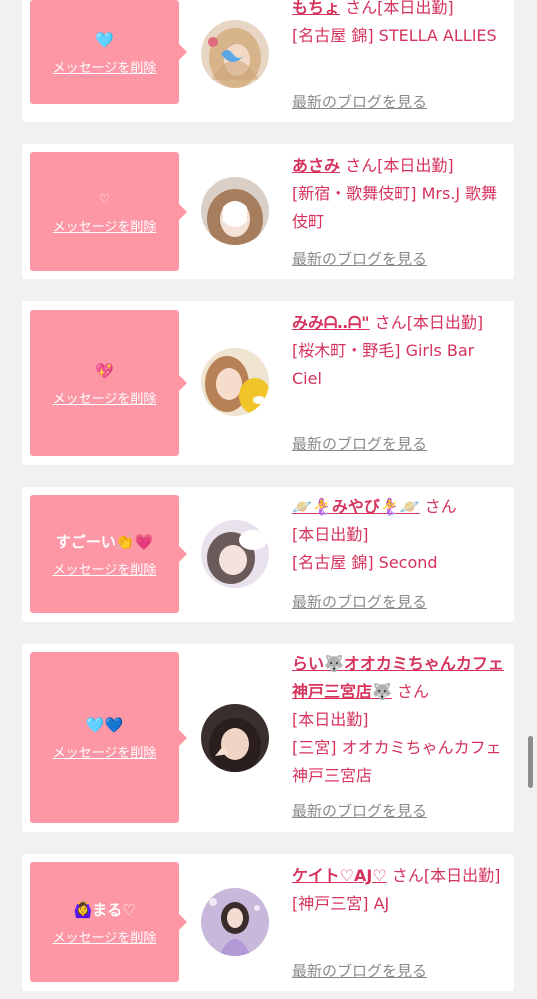 The image size is (537, 999). I want to click on scrollbar, so click(530, 762).